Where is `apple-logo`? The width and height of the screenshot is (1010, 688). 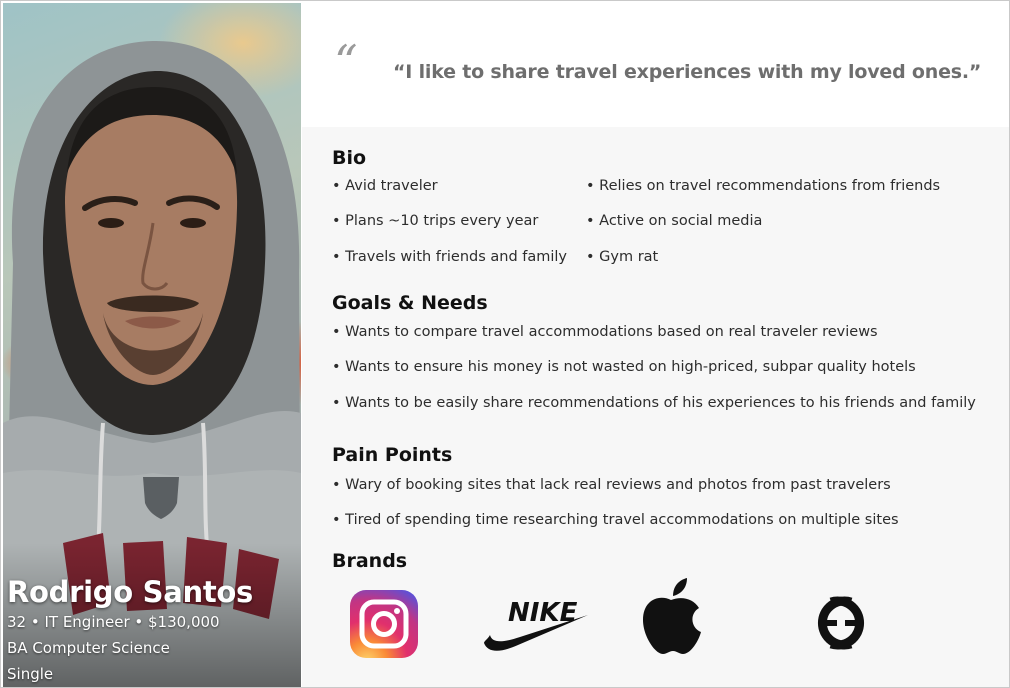
apple-logo is located at coordinates (671, 618).